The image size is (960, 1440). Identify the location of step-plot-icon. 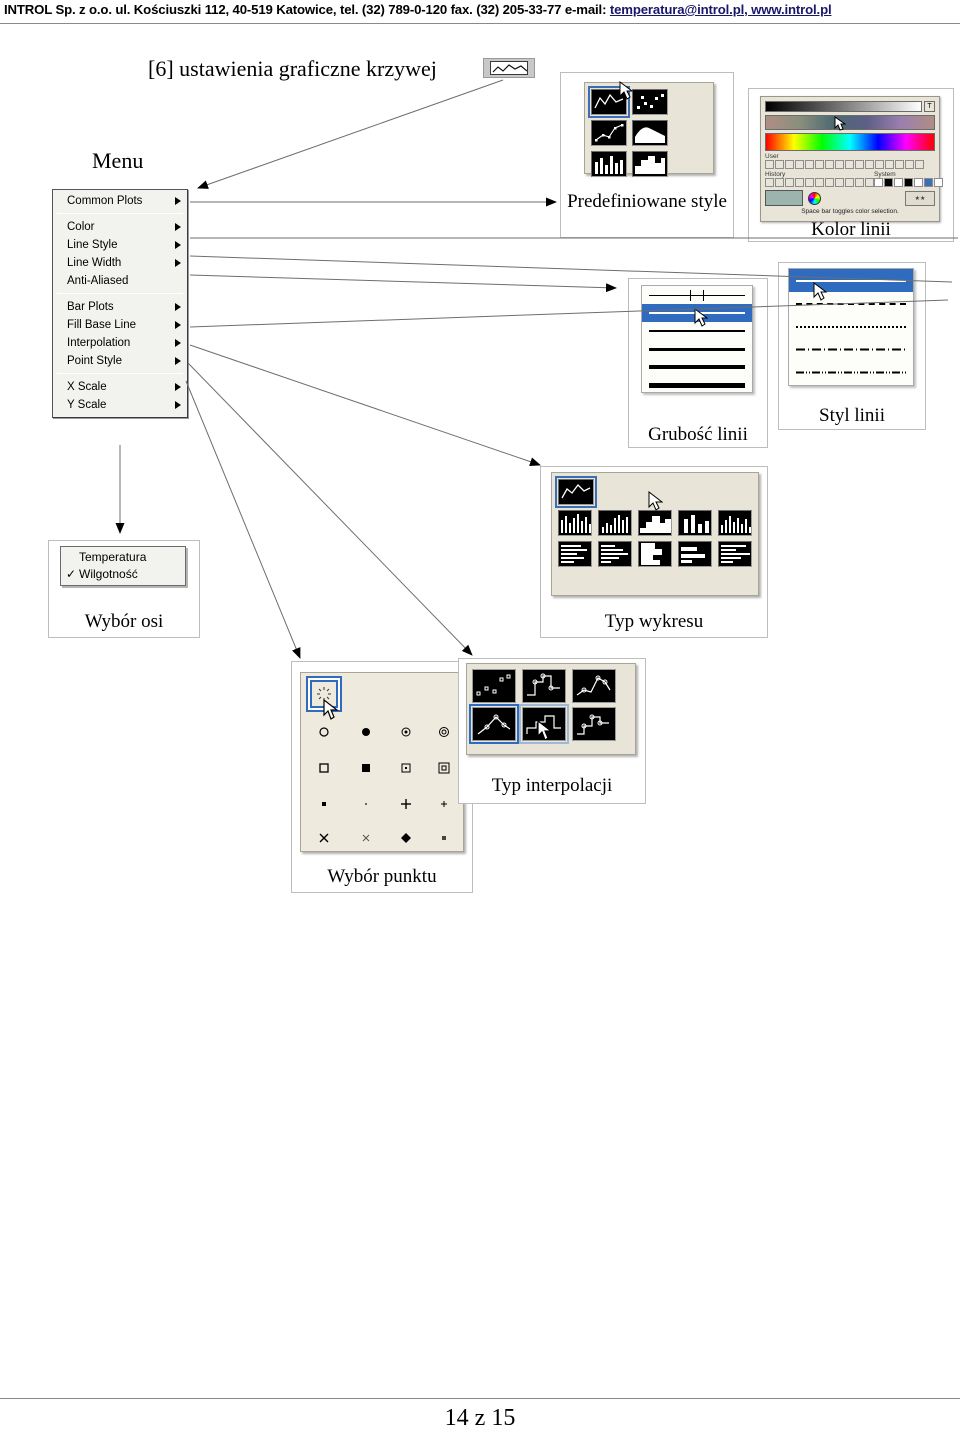
(650, 164).